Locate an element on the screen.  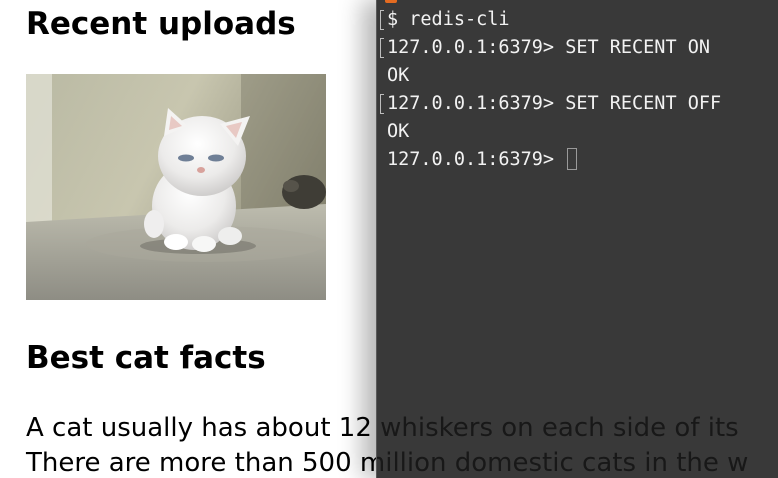
terminal-line-text: $ redis-cli is located at coordinates (448, 19).